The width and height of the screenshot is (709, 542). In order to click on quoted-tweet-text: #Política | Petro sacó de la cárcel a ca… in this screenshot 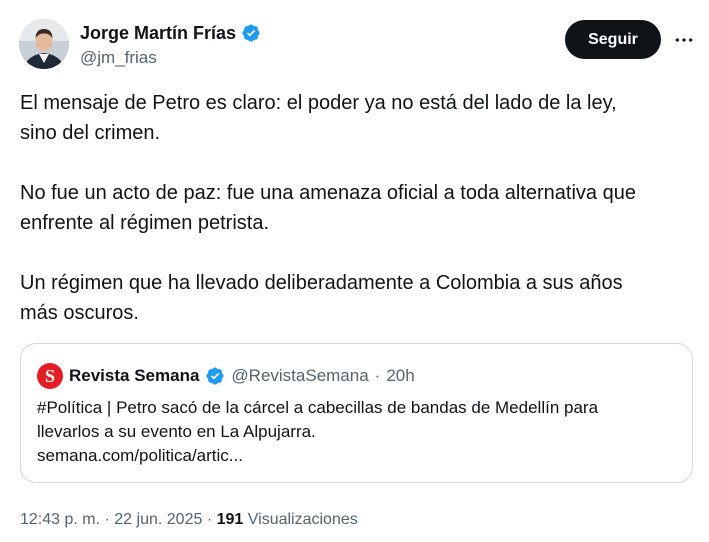, I will do `click(357, 432)`.